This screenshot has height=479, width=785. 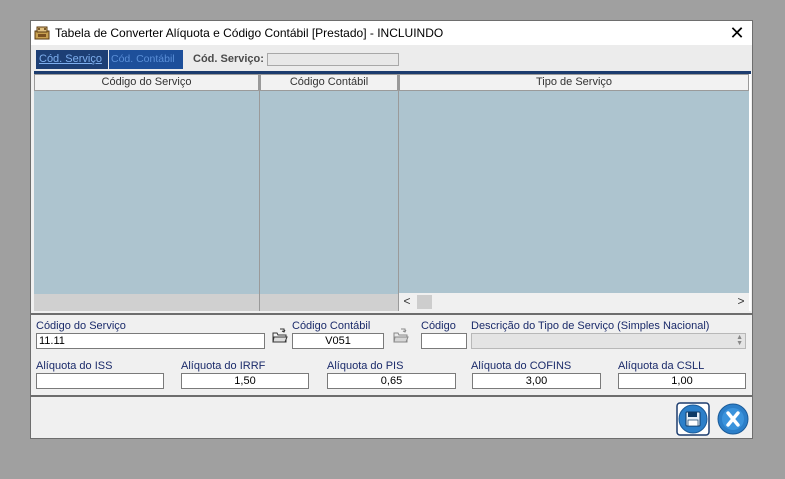 I want to click on codigo-contabil-label: Código Contábil, so click(x=331, y=326).